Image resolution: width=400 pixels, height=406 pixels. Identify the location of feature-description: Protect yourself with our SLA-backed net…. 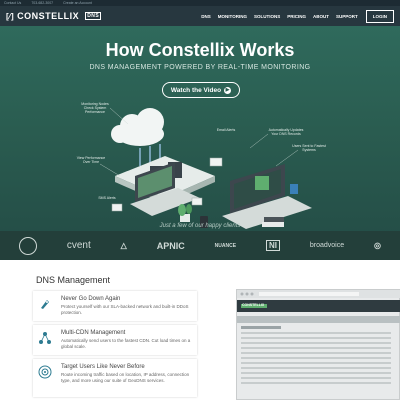
(125, 309).